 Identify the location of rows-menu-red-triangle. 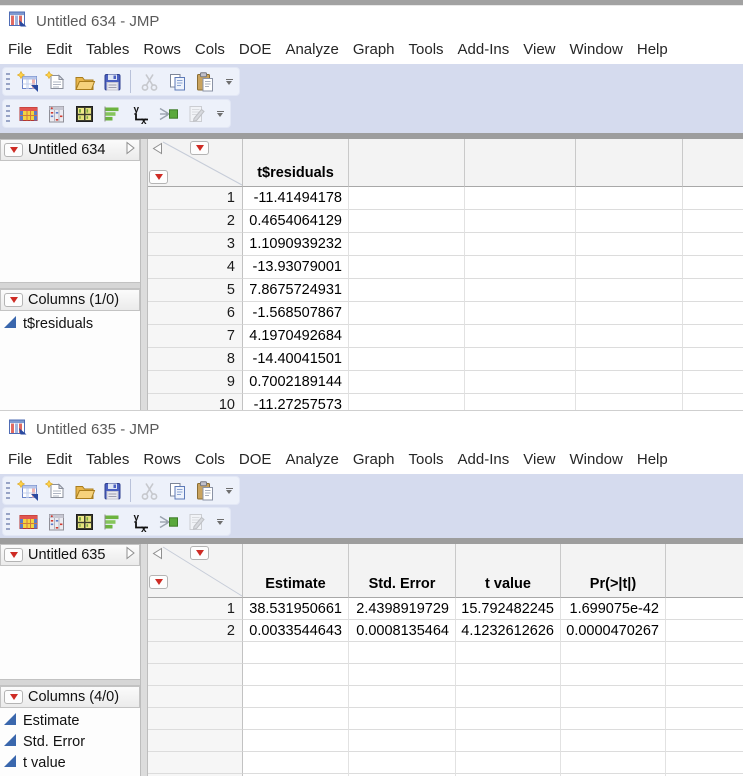
(158, 582).